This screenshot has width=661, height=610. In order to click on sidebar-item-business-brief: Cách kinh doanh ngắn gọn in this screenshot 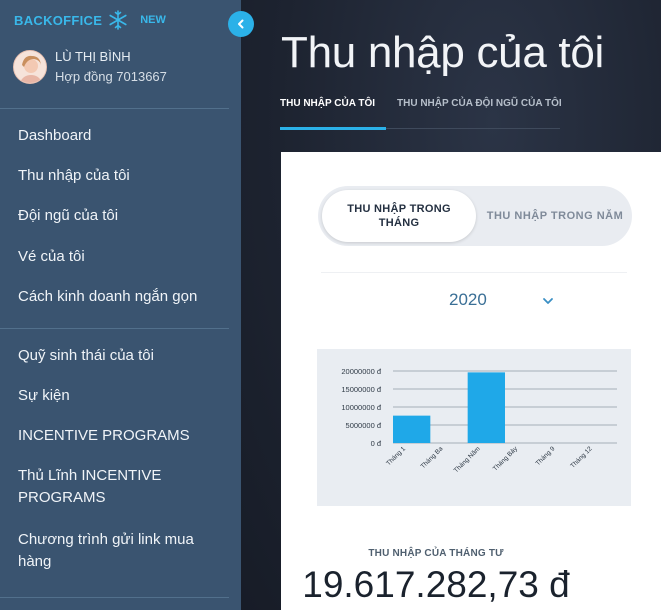, I will do `click(107, 297)`.